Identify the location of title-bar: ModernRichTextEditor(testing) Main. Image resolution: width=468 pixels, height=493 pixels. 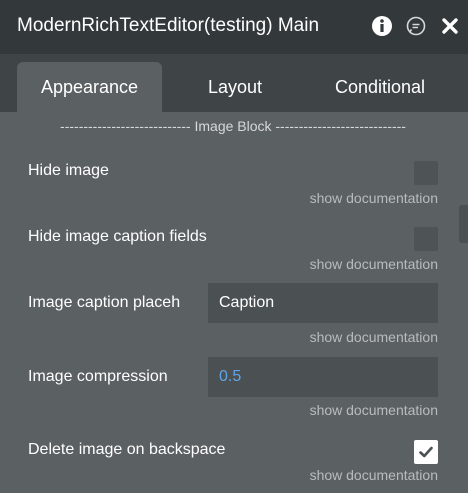
(234, 27).